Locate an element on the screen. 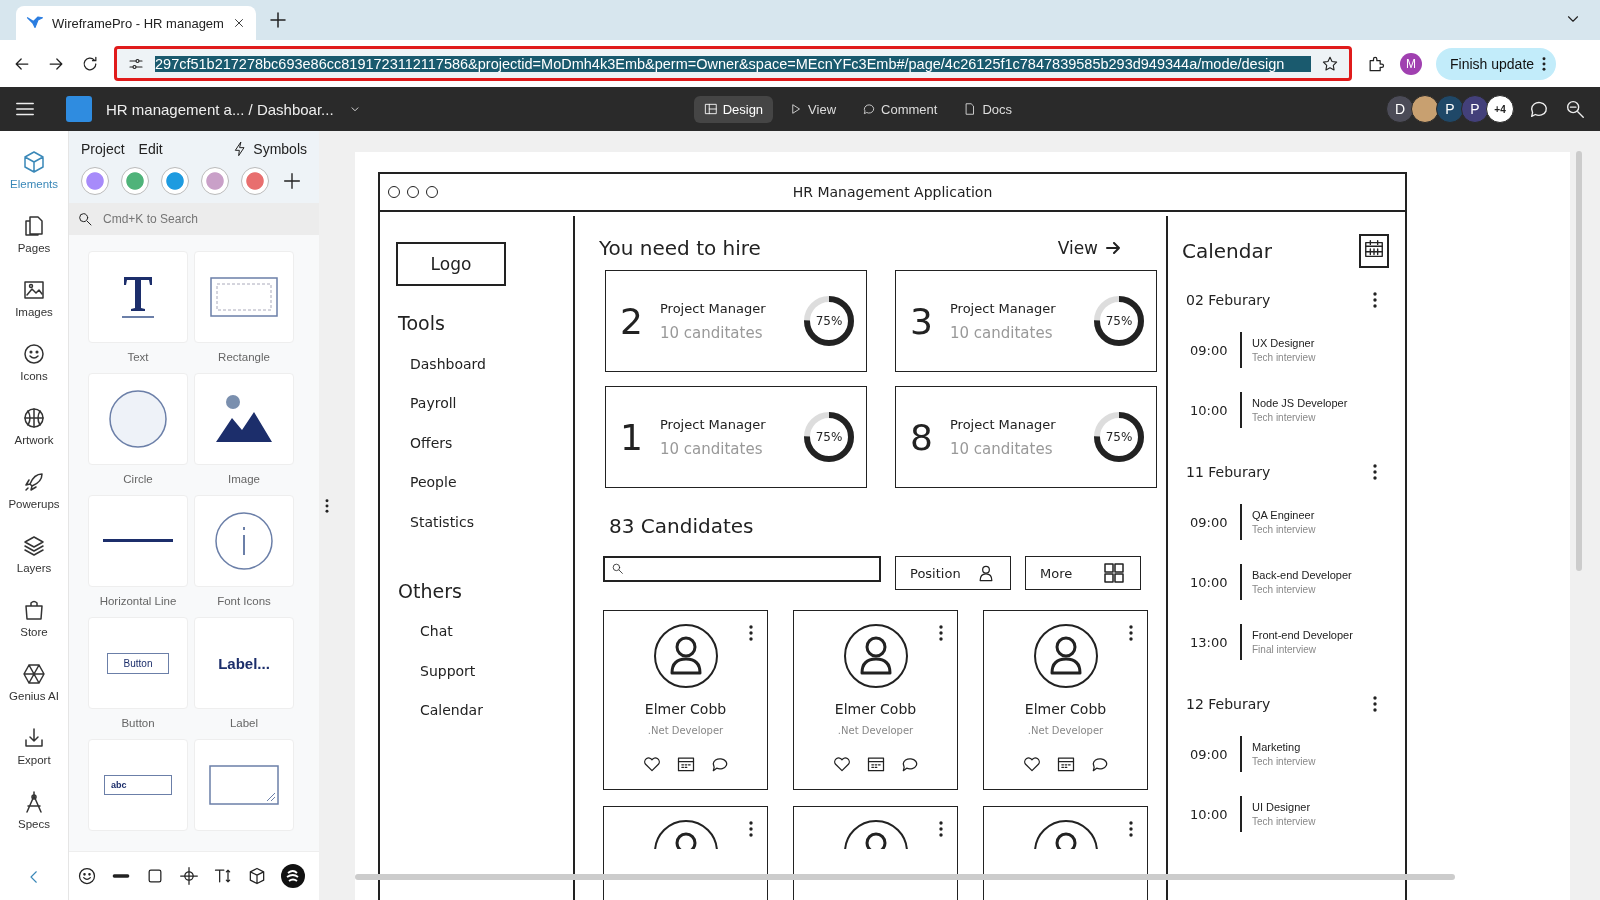  tile-label: Rectangle is located at coordinates (244, 358).